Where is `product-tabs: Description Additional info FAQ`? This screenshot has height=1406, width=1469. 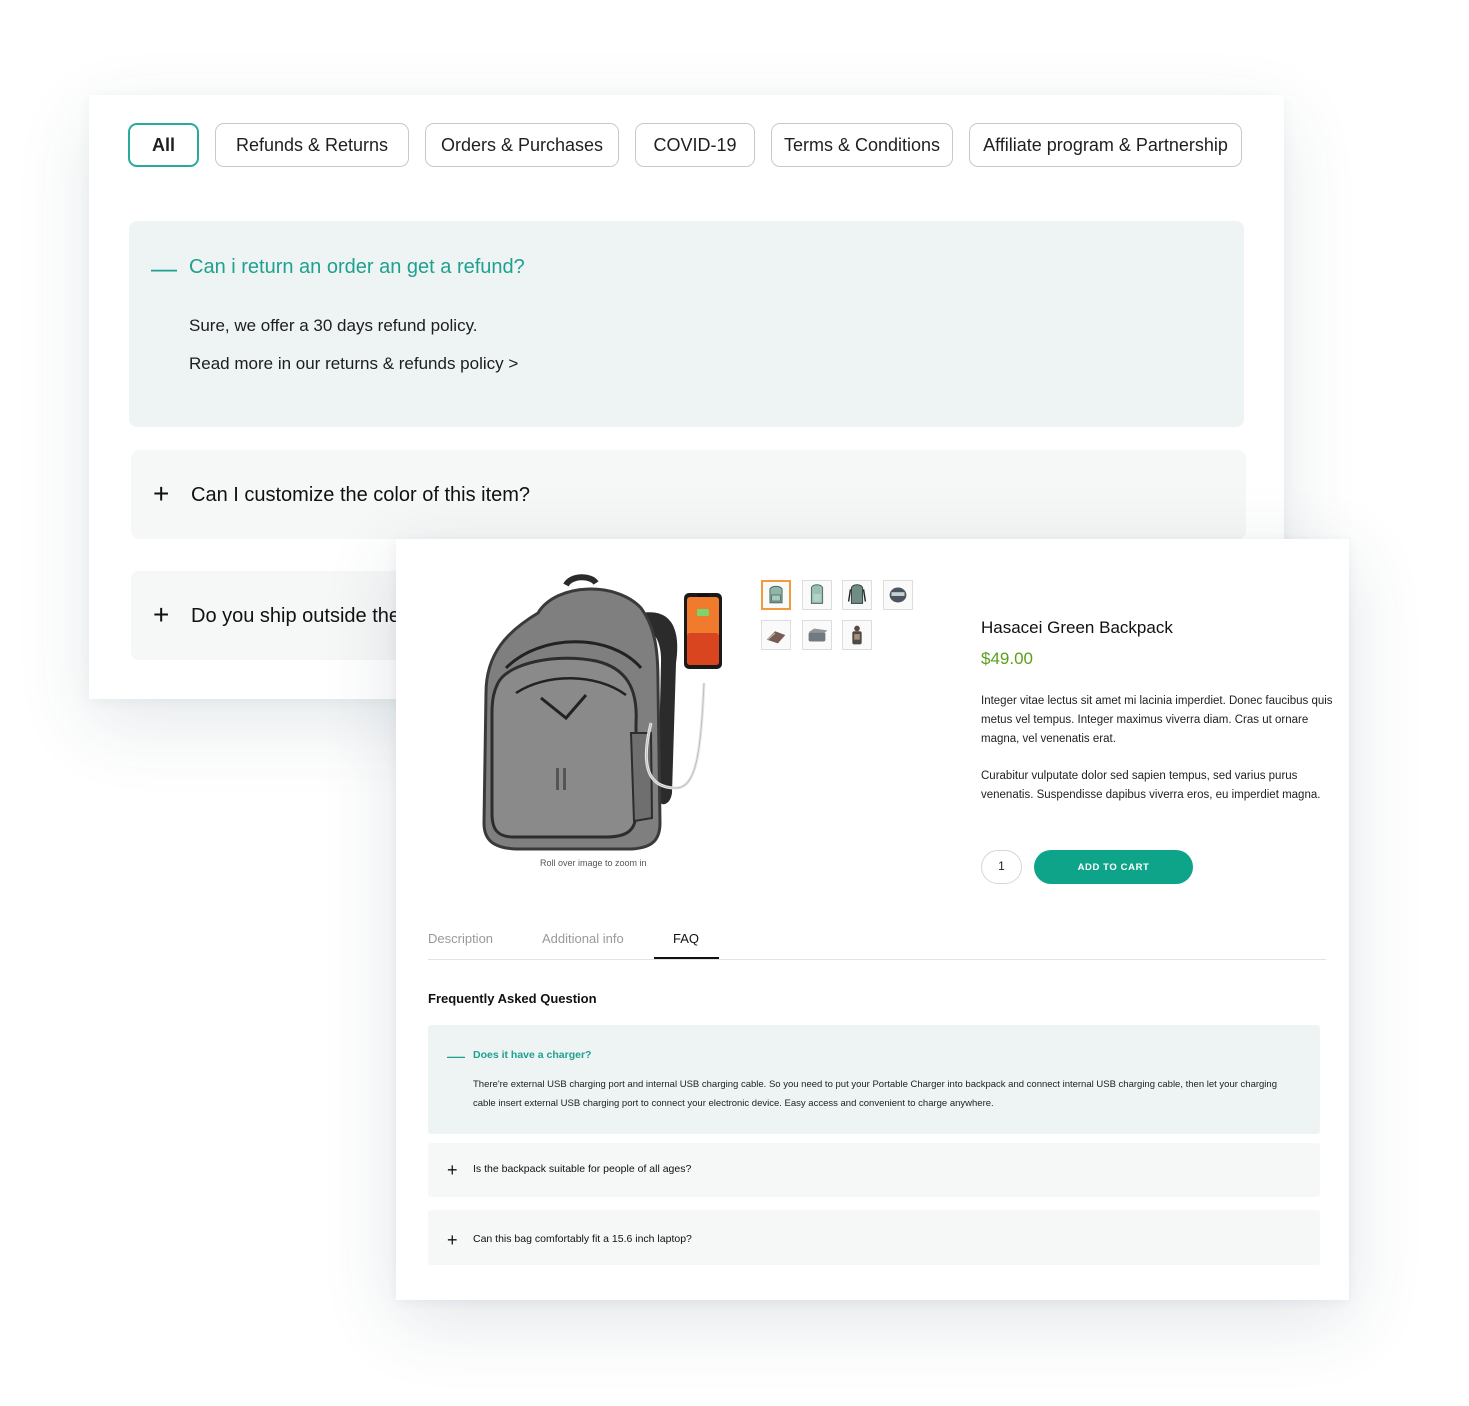 product-tabs: Description Additional info FAQ is located at coordinates (877, 944).